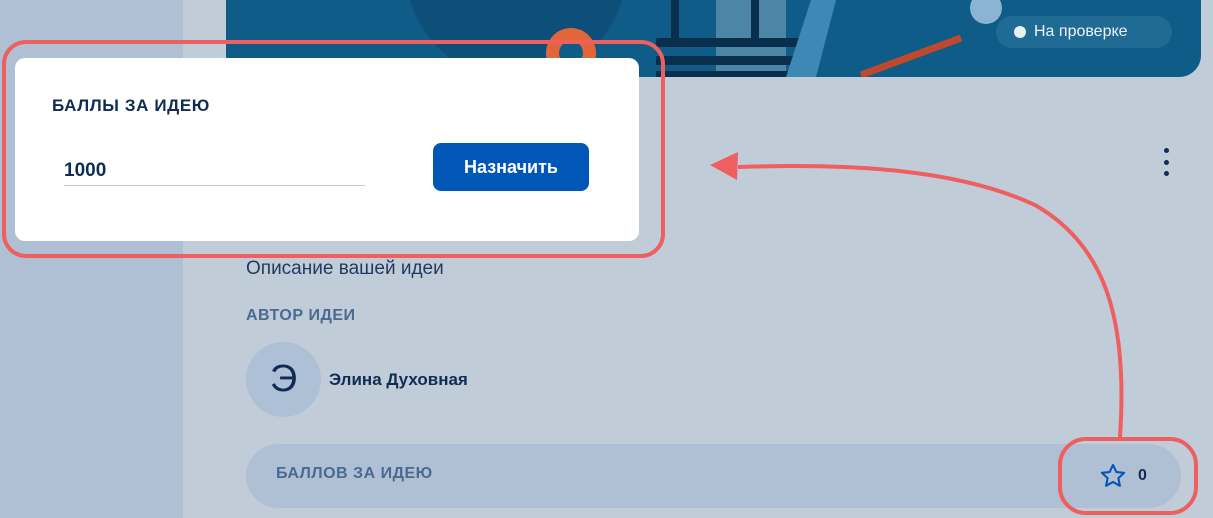  Describe the element at coordinates (724, 166) in the screenshot. I see `arrowhead-icon` at that location.